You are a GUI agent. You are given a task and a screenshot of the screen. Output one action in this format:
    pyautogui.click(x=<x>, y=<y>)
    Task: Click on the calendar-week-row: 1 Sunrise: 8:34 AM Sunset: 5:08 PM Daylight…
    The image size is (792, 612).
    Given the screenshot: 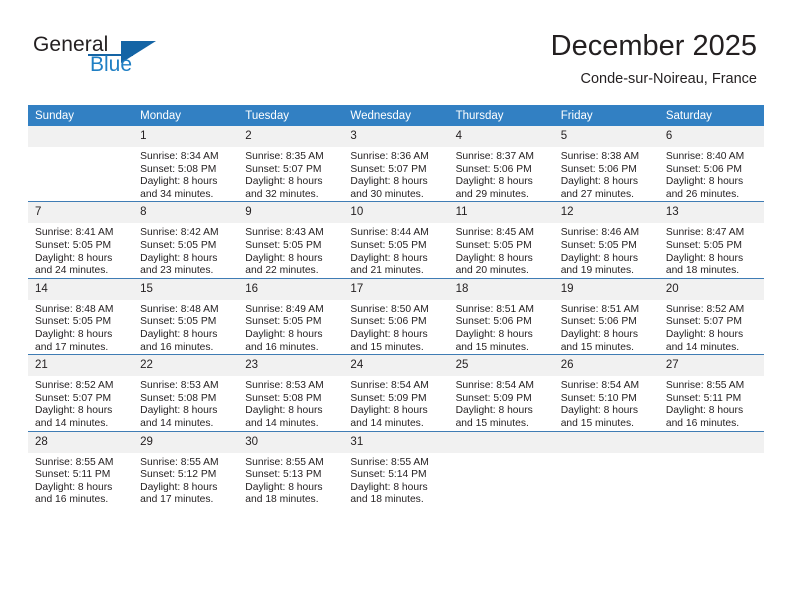 What is the action you would take?
    pyautogui.click(x=396, y=164)
    